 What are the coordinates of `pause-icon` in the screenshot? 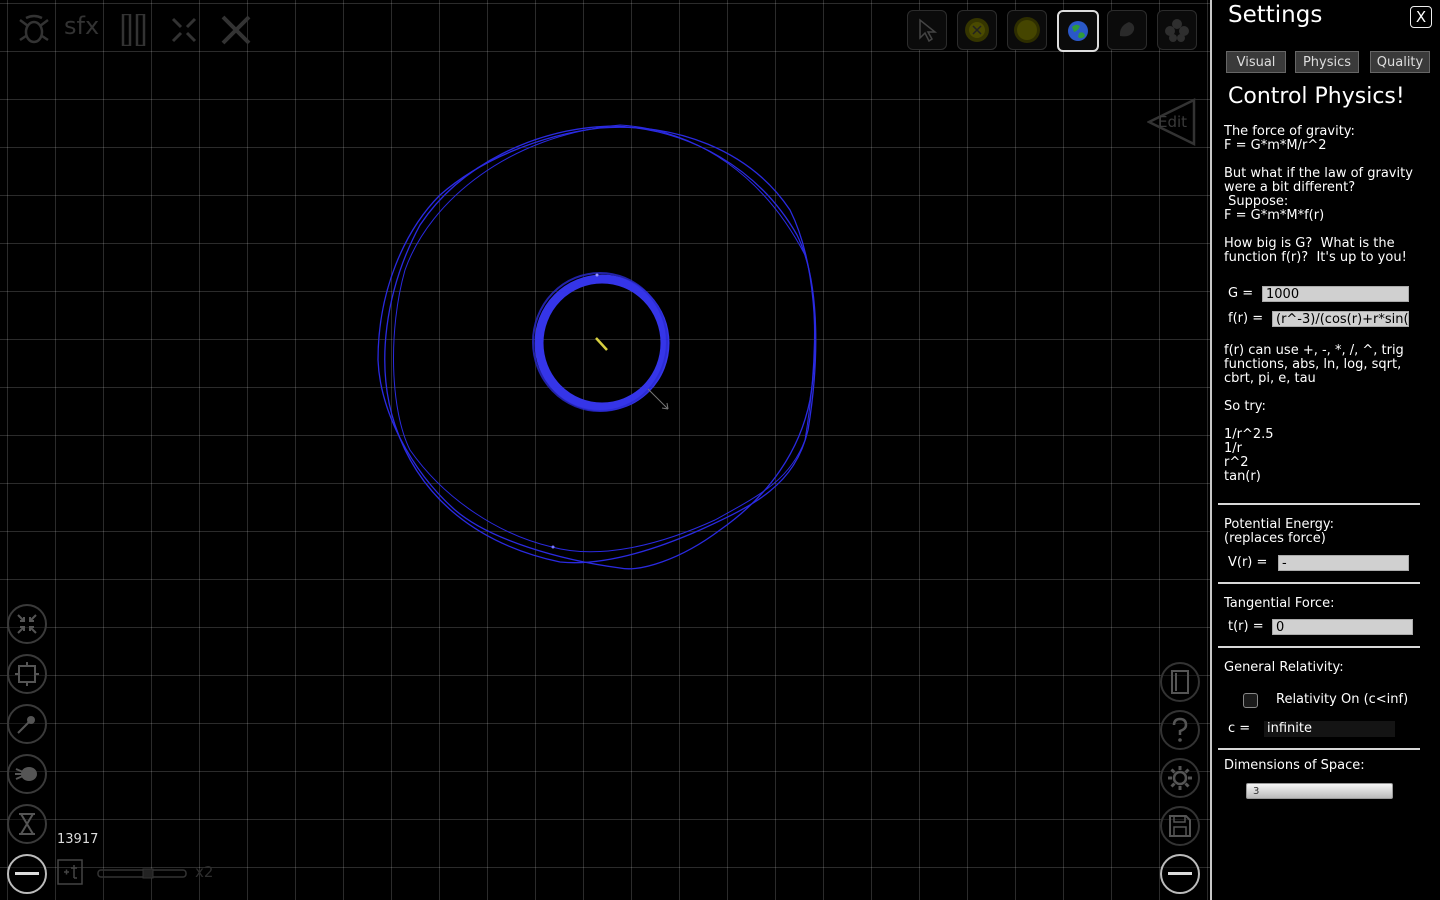 It's located at (134, 31).